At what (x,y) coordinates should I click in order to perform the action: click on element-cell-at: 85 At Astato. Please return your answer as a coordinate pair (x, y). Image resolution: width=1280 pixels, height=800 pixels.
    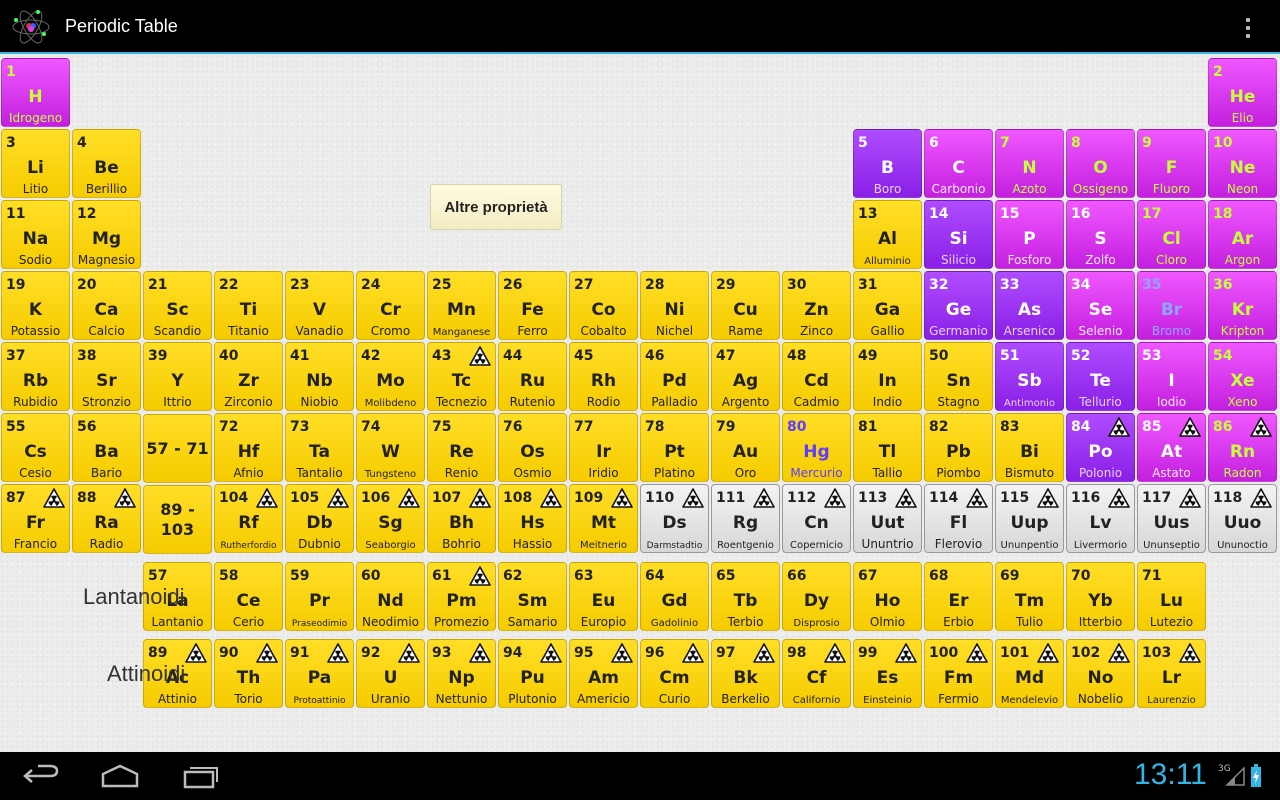
    Looking at the image, I should click on (1171, 447).